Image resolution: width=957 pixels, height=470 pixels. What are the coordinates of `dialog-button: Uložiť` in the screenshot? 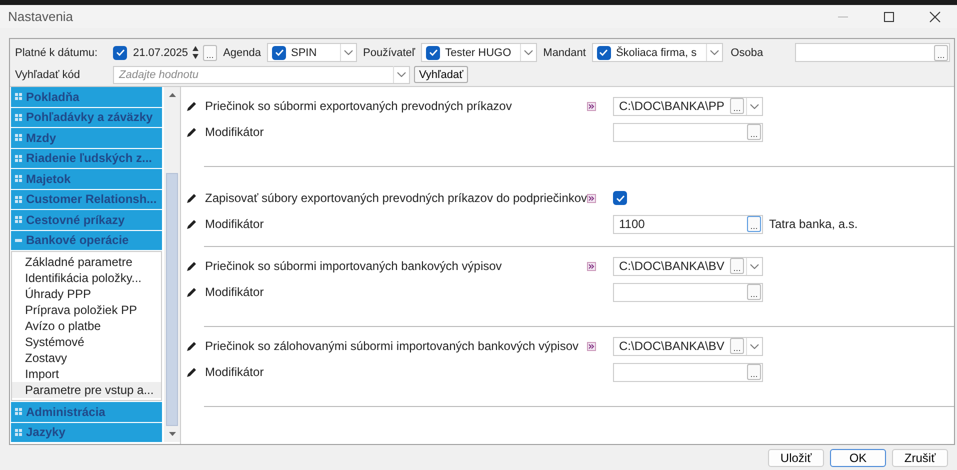 It's located at (796, 457).